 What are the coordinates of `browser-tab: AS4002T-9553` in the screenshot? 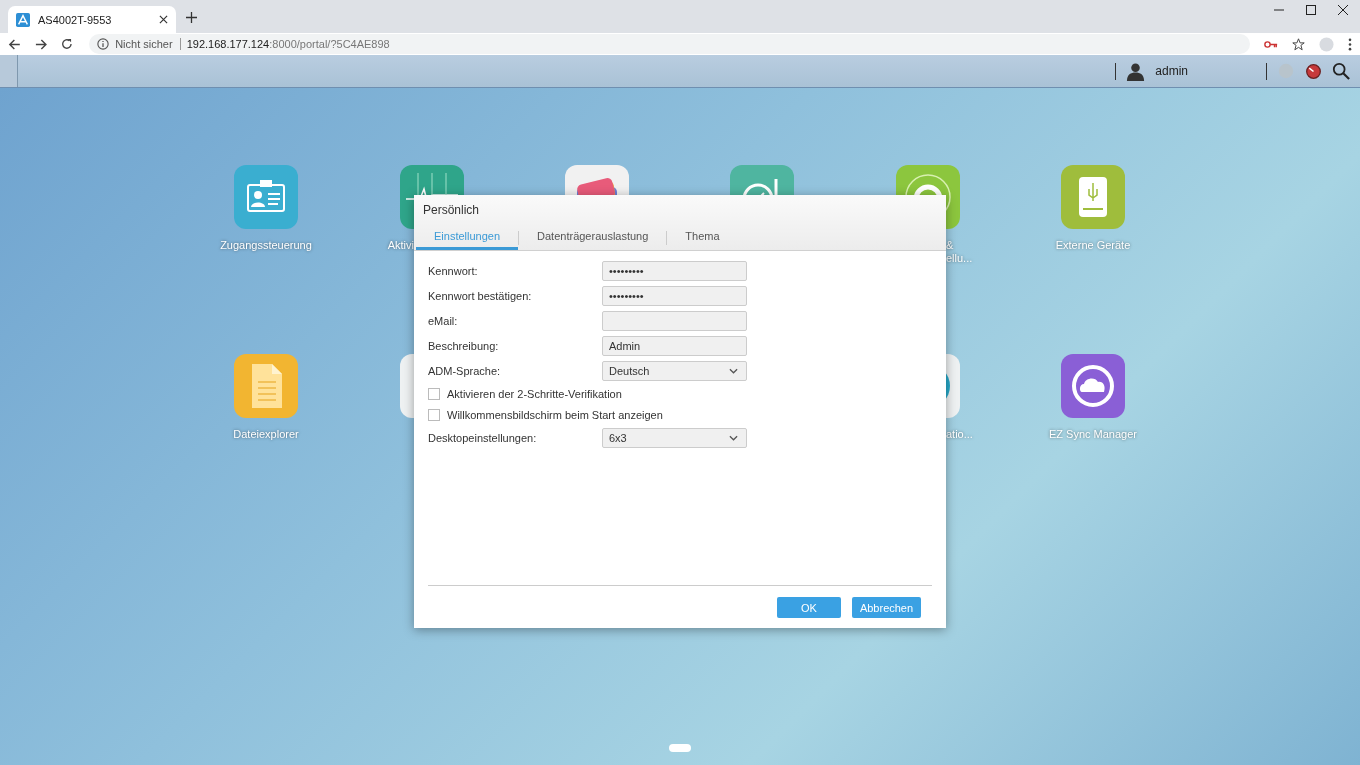 It's located at (92, 19).